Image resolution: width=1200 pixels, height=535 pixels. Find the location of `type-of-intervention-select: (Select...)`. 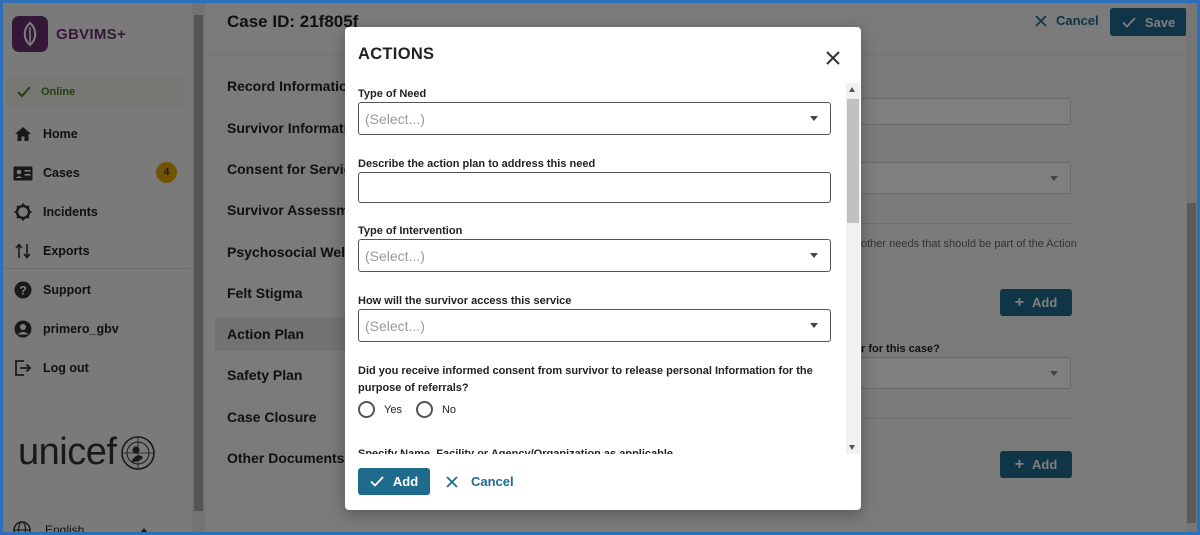

type-of-intervention-select: (Select...) is located at coordinates (594, 255).